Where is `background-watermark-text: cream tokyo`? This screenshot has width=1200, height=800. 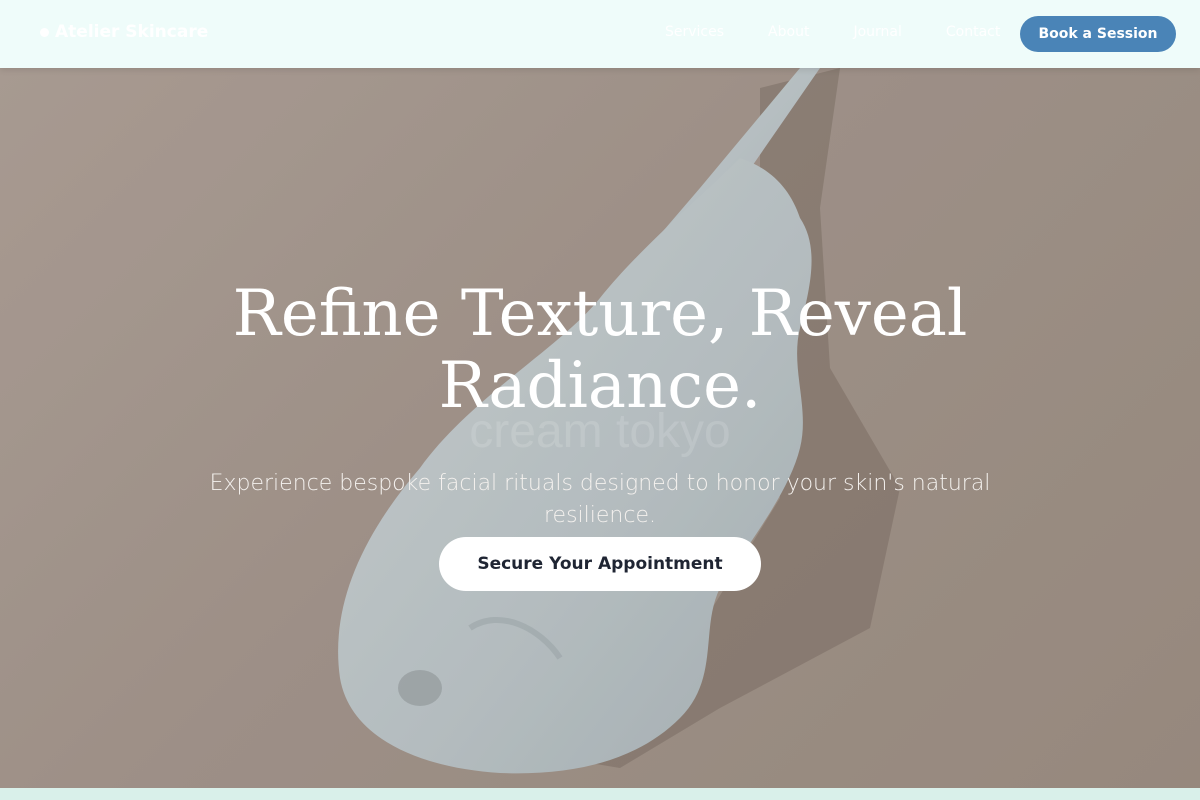 background-watermark-text: cream tokyo is located at coordinates (600, 431).